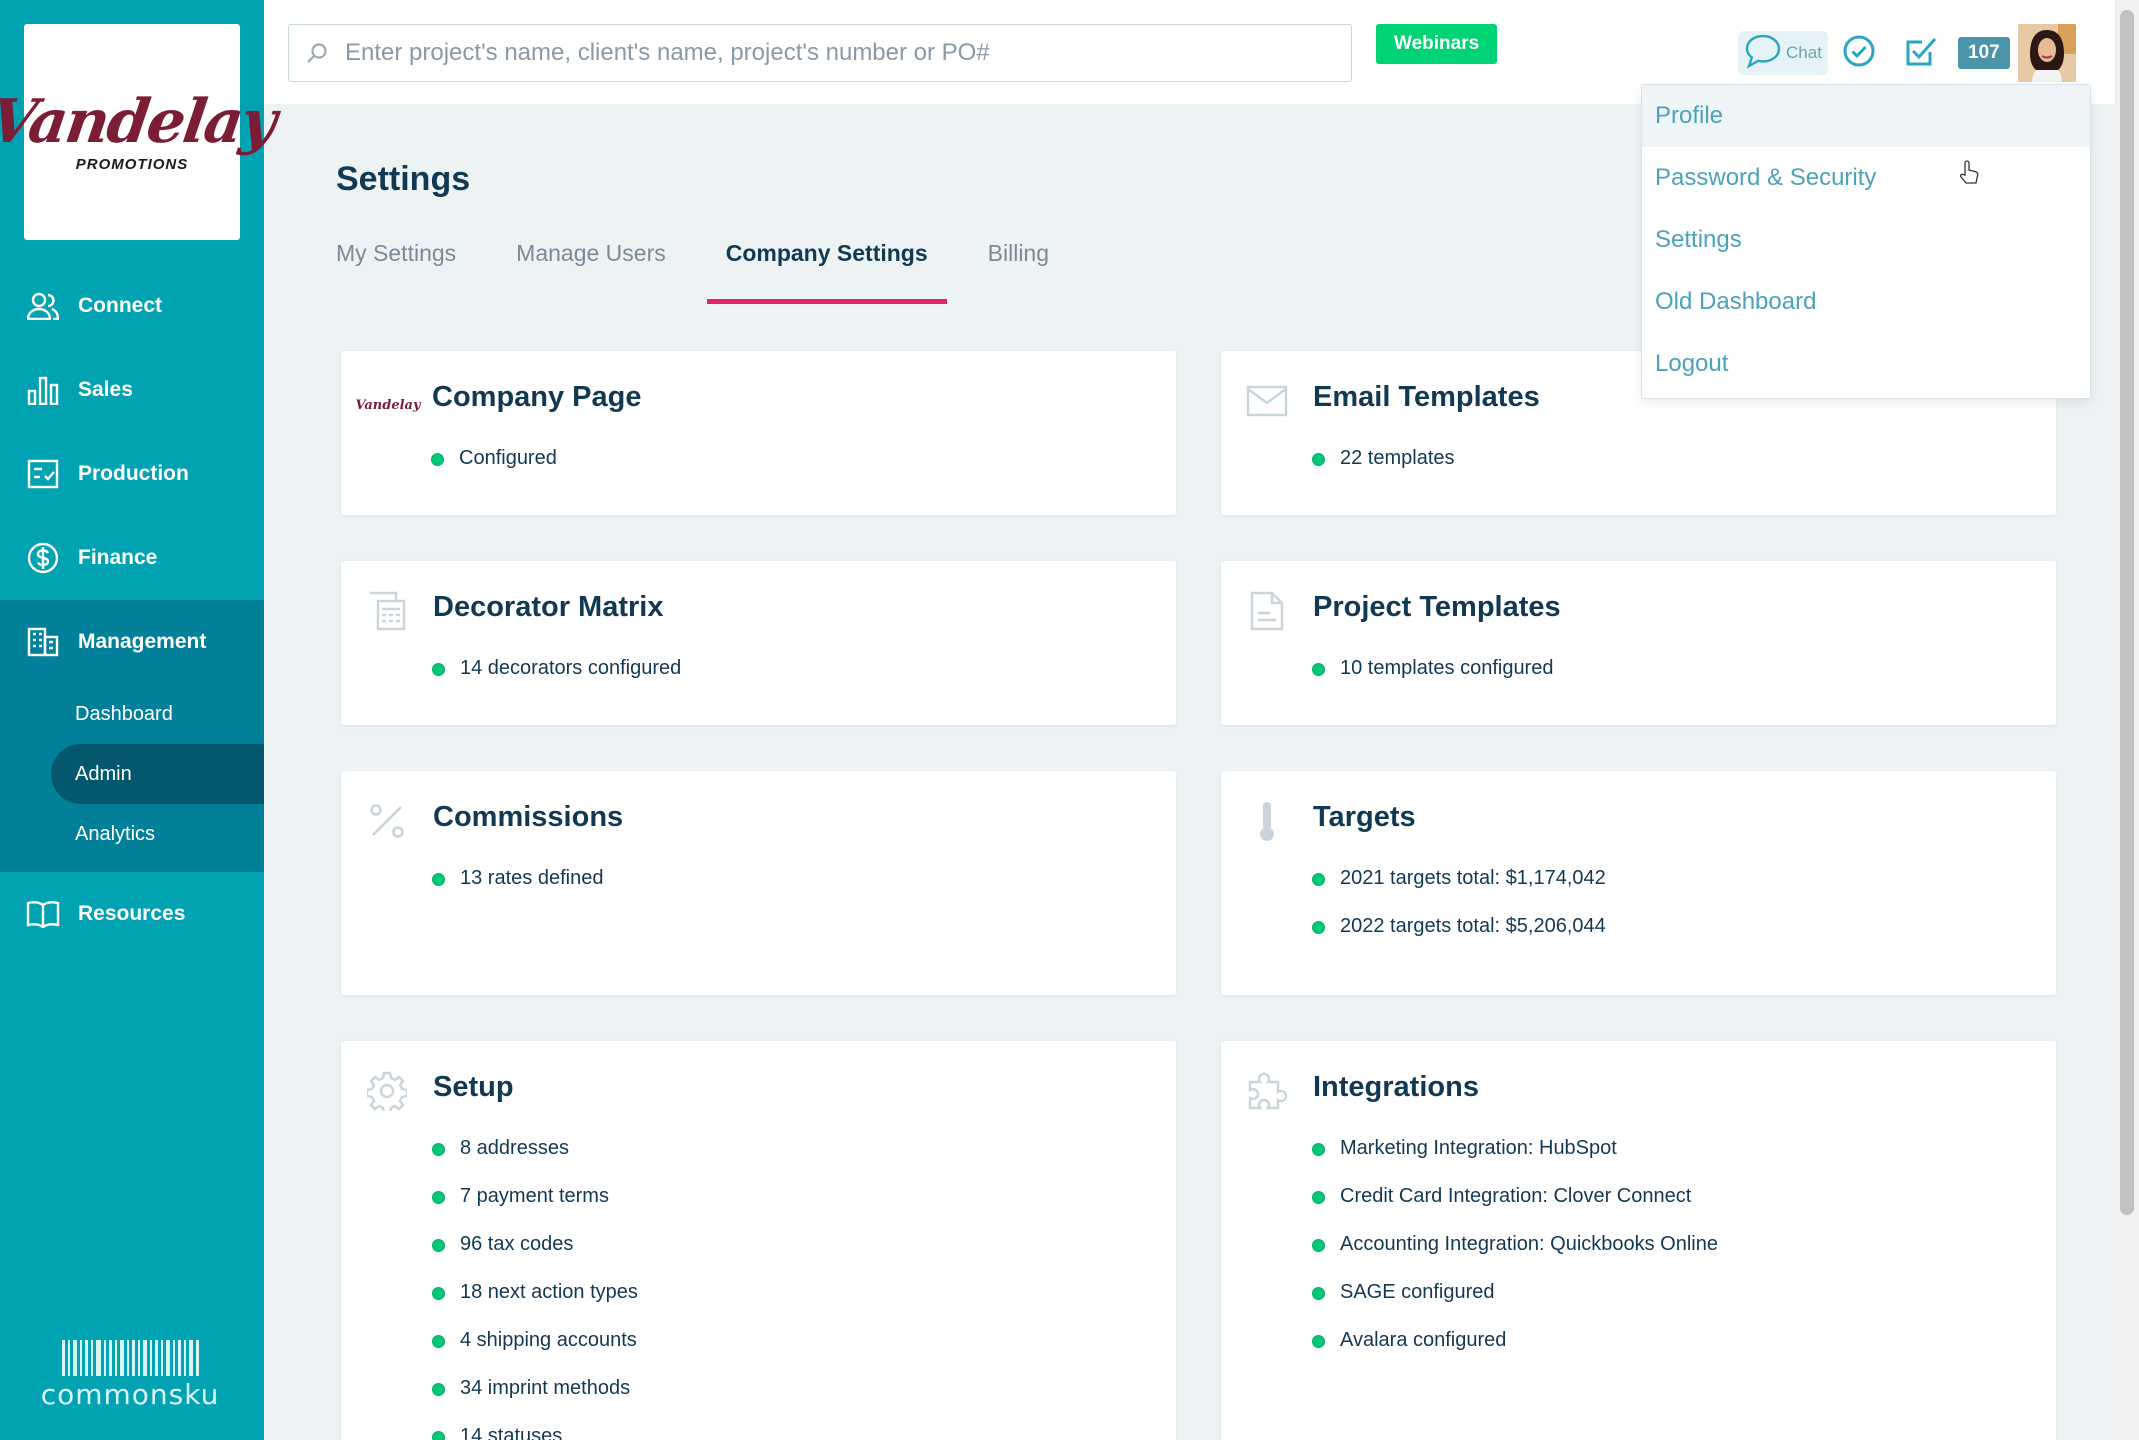 This screenshot has height=1440, width=2139. What do you see at coordinates (1866, 116) in the screenshot?
I see `menu-item-profile: Profile` at bounding box center [1866, 116].